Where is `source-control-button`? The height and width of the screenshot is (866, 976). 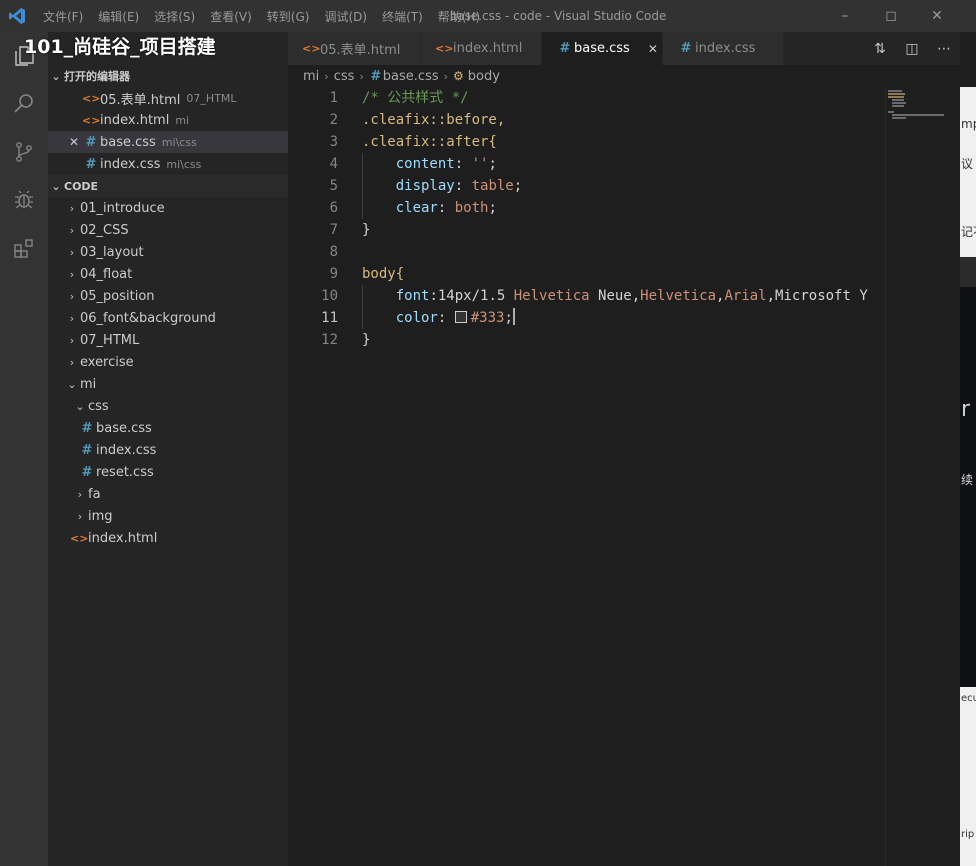 source-control-button is located at coordinates (24, 152).